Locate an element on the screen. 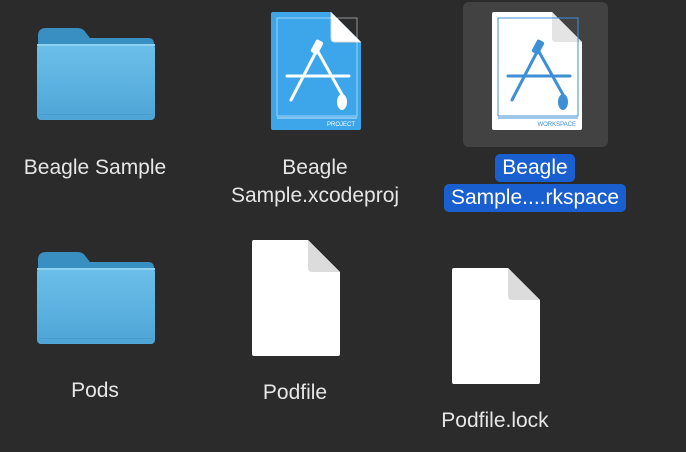  xcode-project-icon: PROJECT is located at coordinates (317, 73).